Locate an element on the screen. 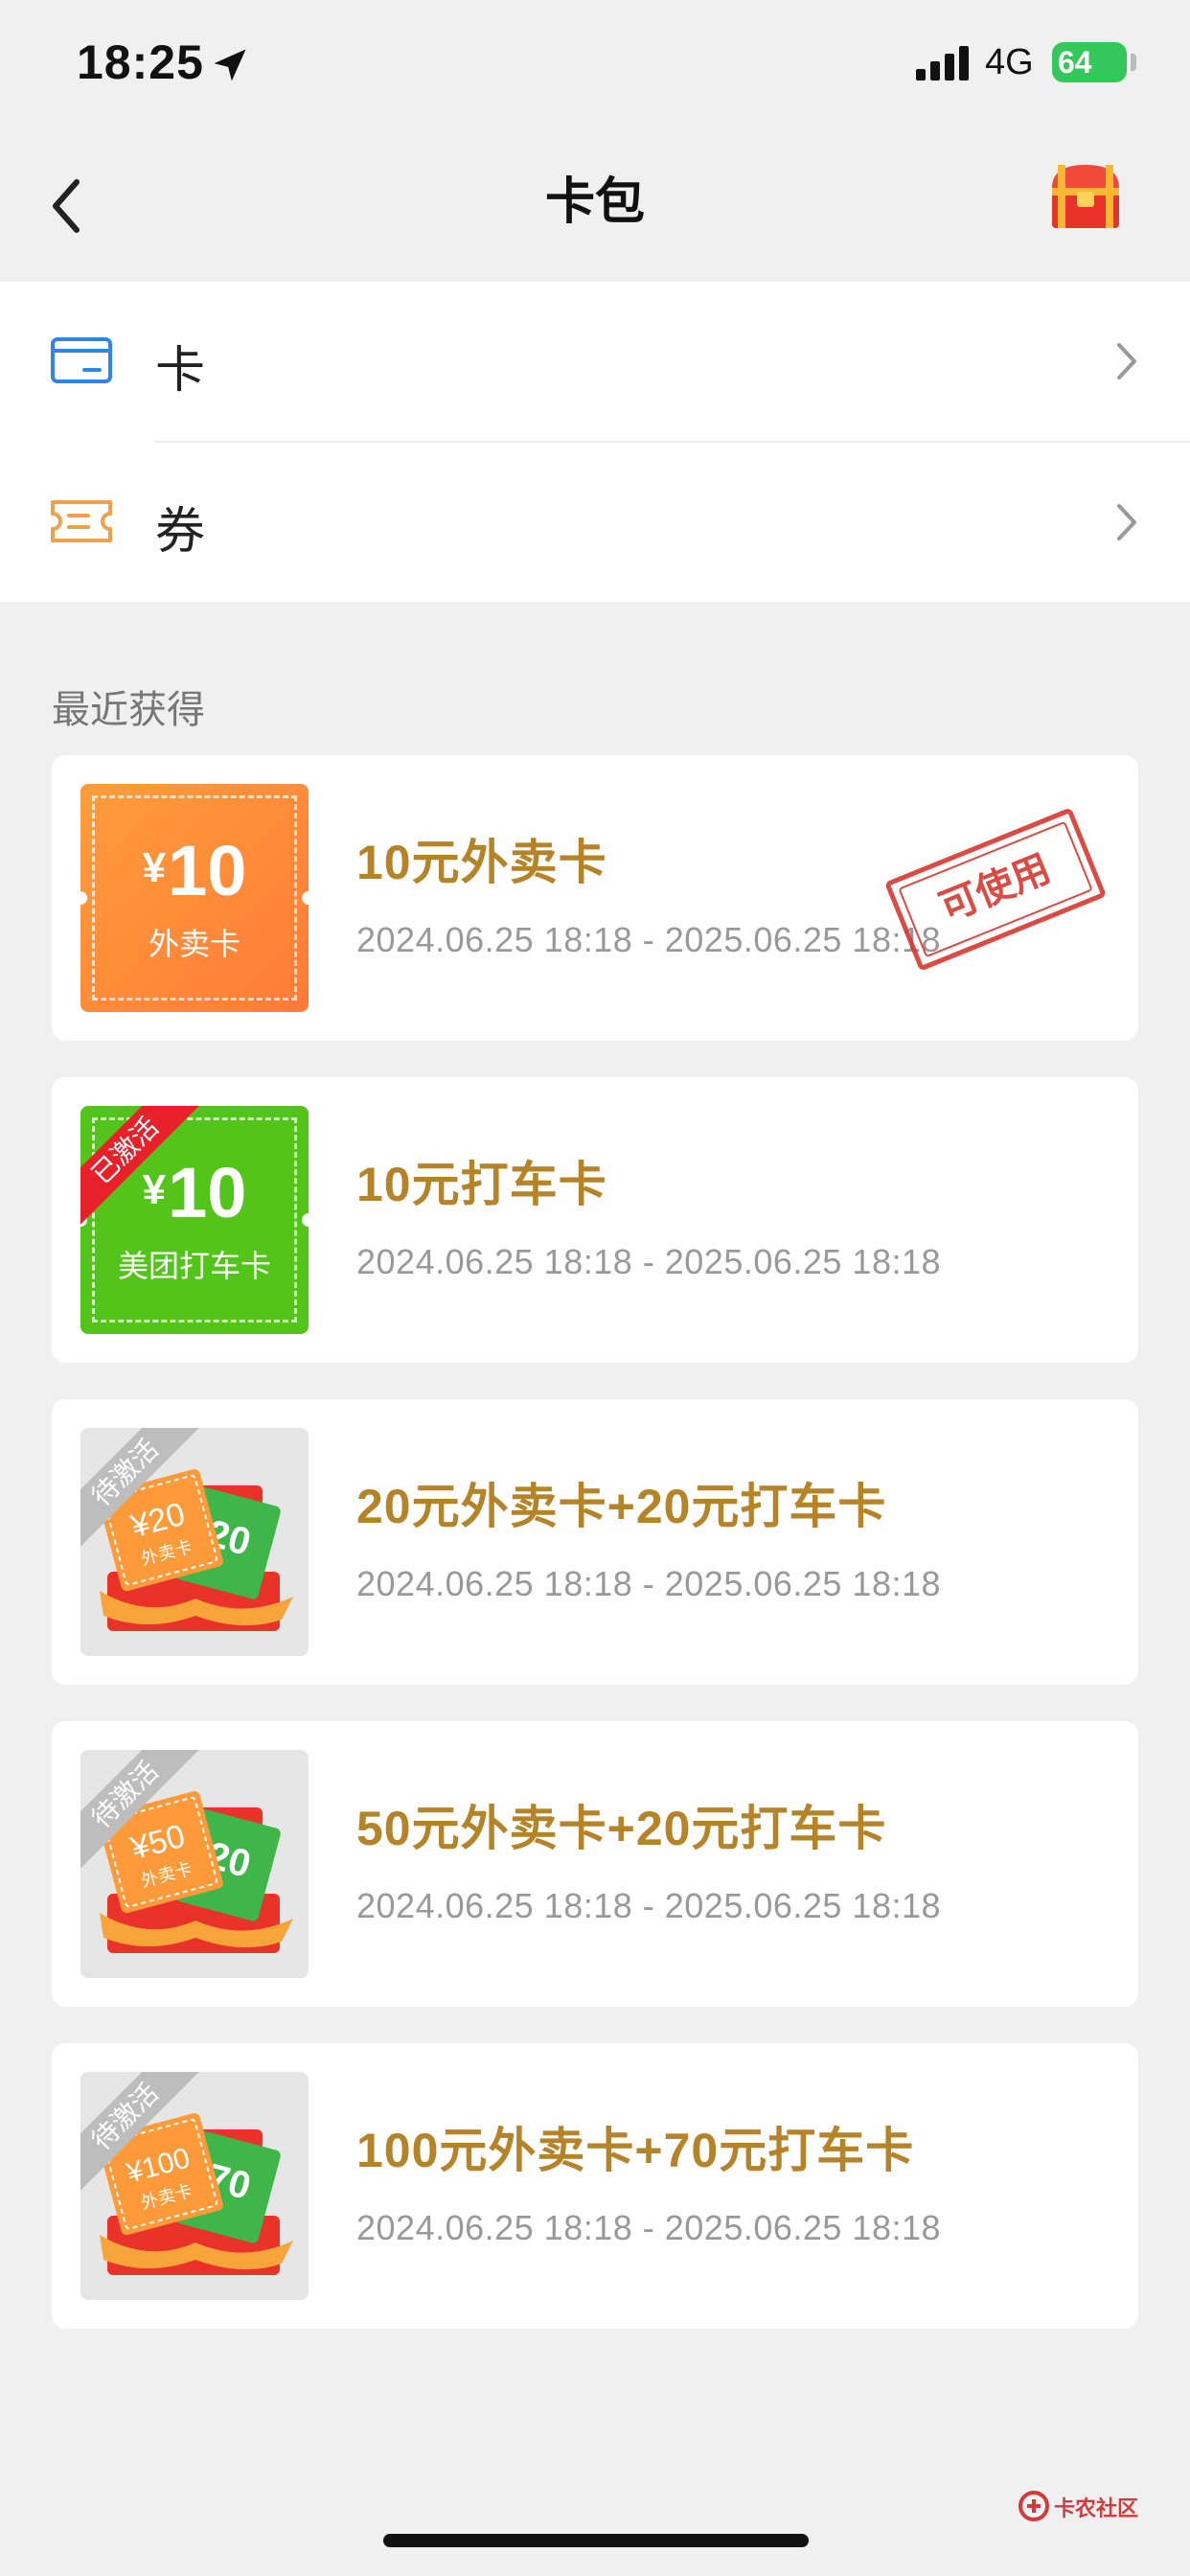  nav-bar: 卡包 is located at coordinates (595, 206).